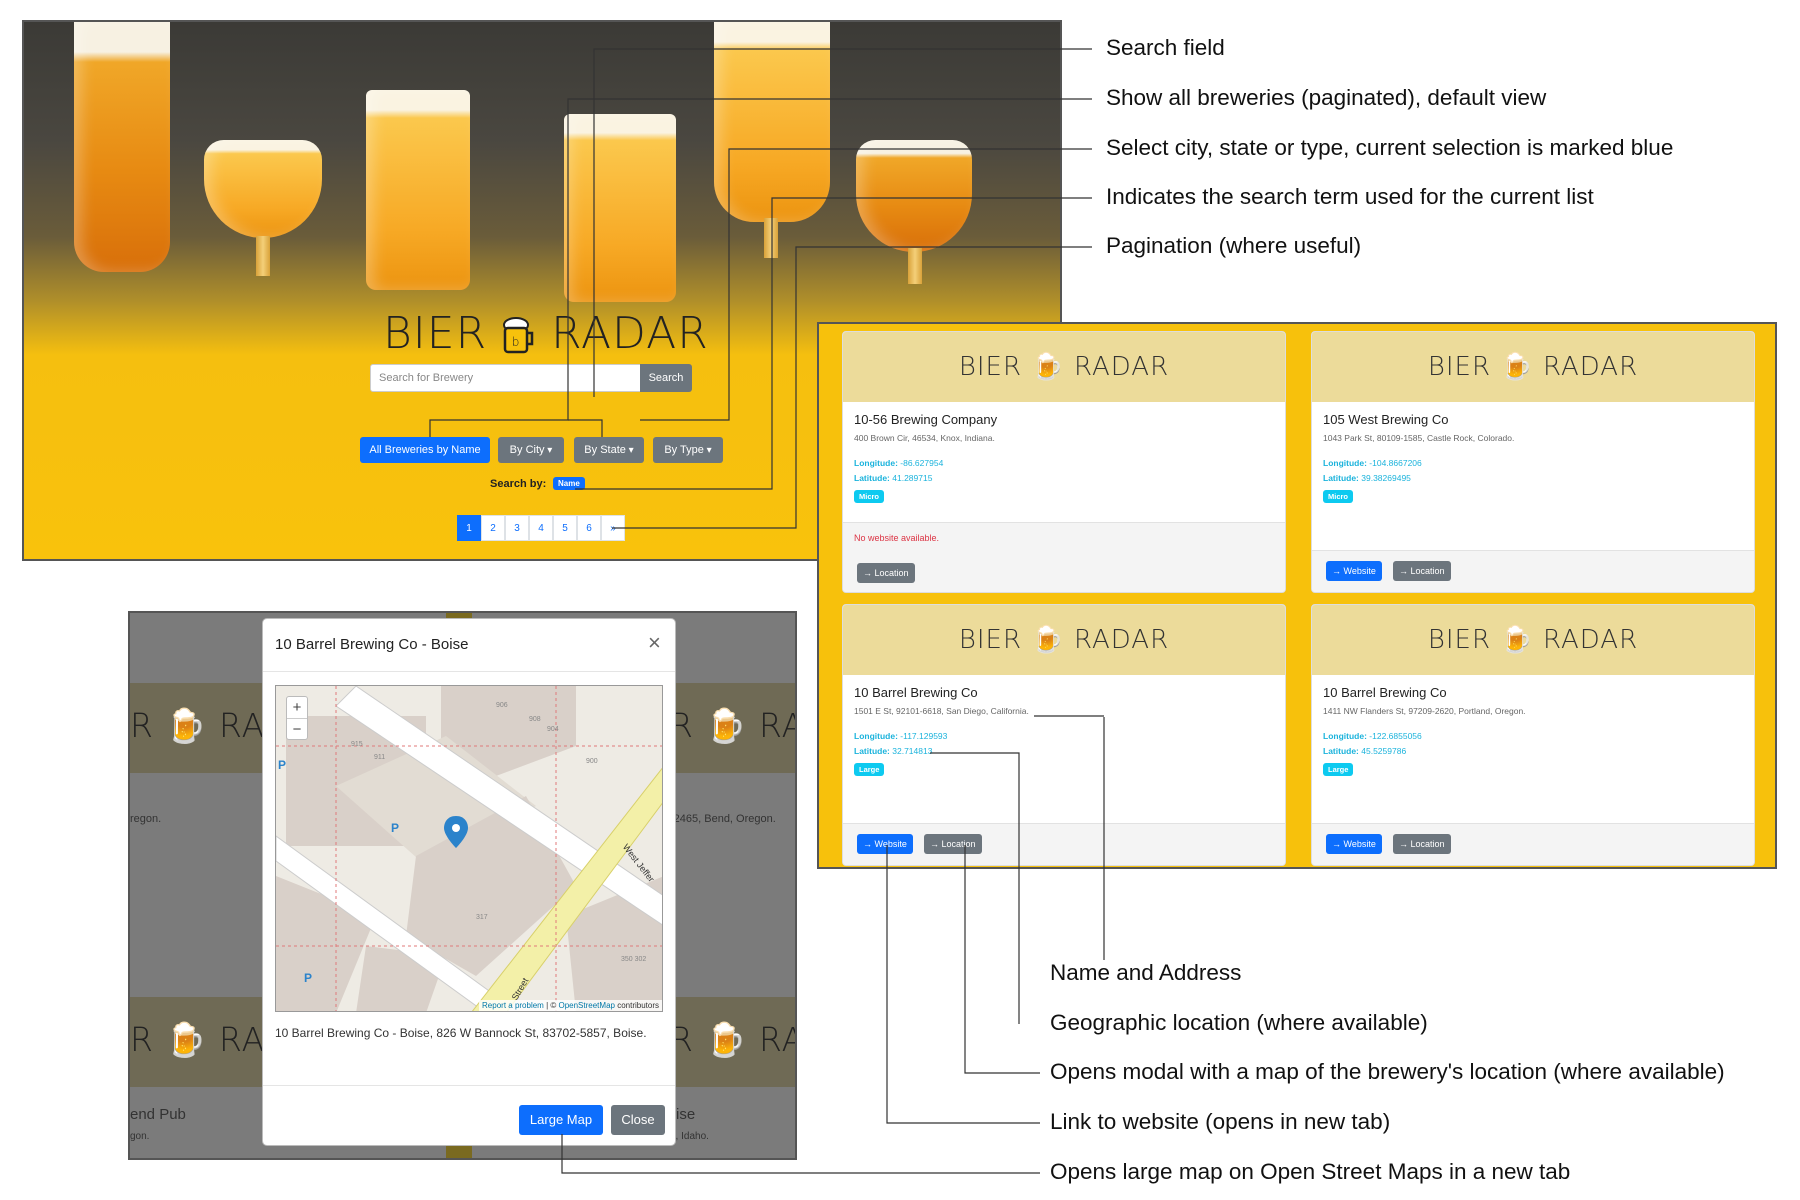 This screenshot has height=1200, width=1800. Describe the element at coordinates (1239, 1022) in the screenshot. I see `annotation-geo: Geographic location (where available)` at that location.